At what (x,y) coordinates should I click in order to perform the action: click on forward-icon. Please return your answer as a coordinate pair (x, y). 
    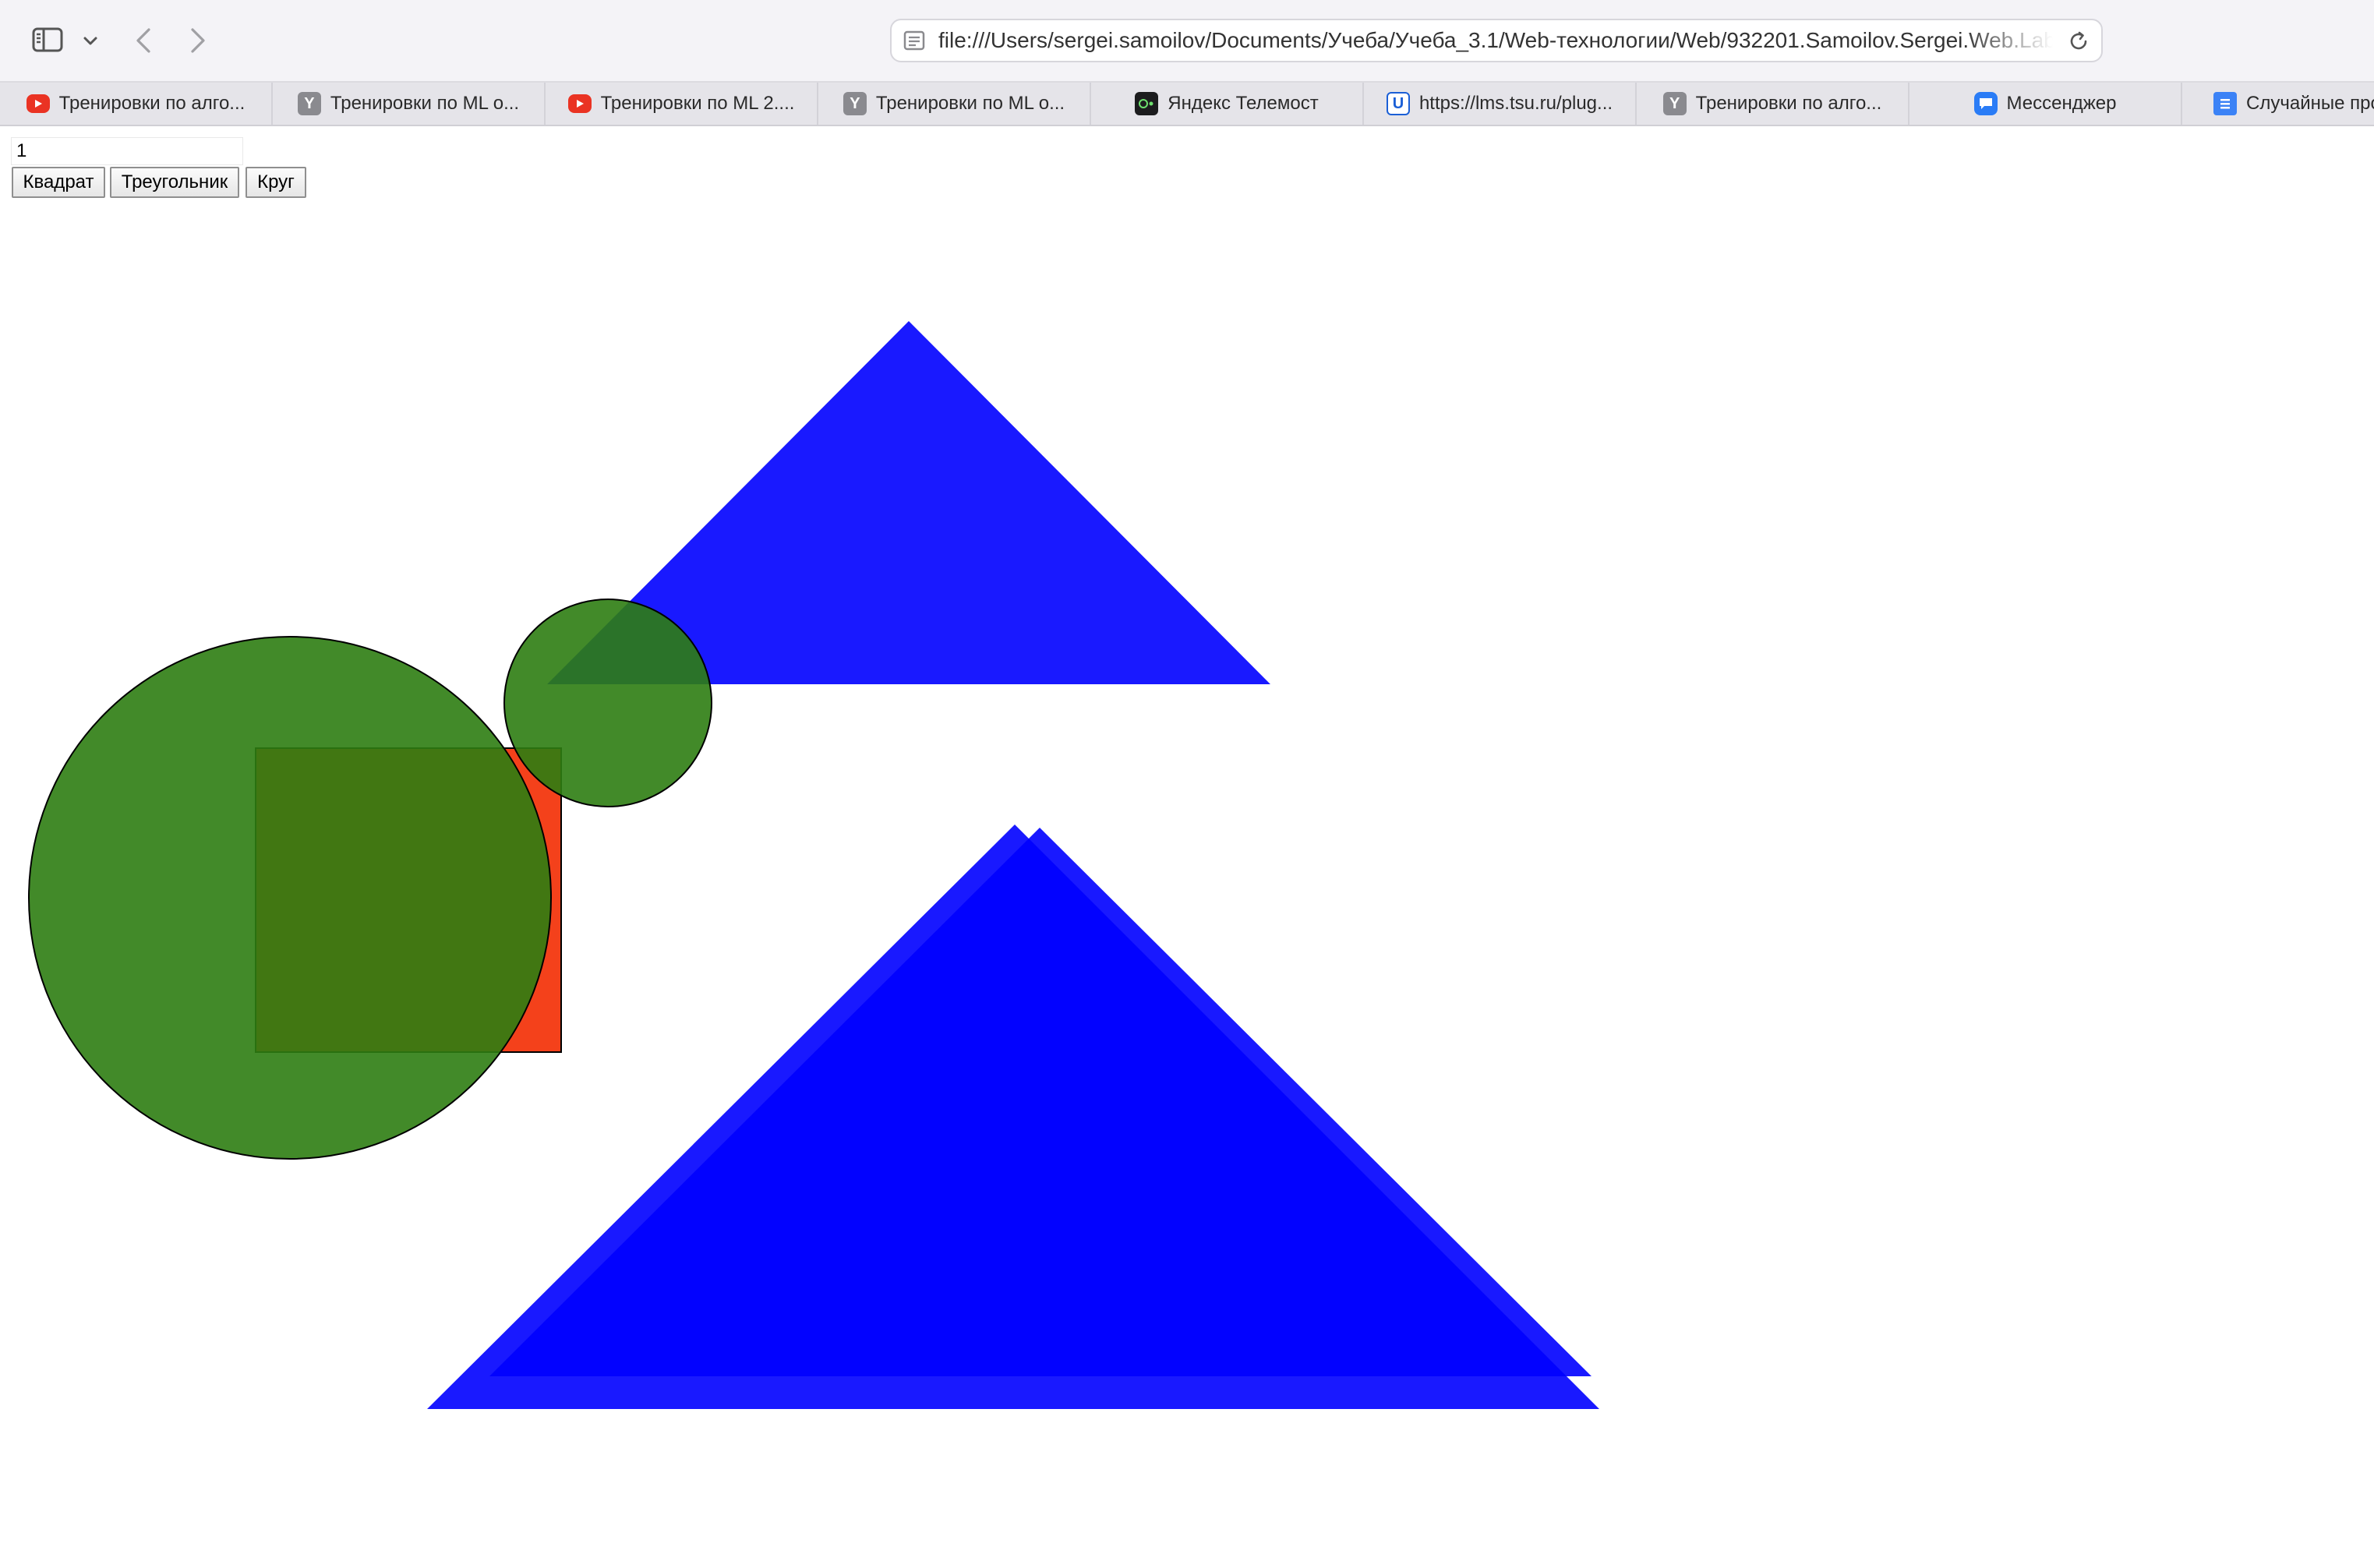
    Looking at the image, I should click on (198, 40).